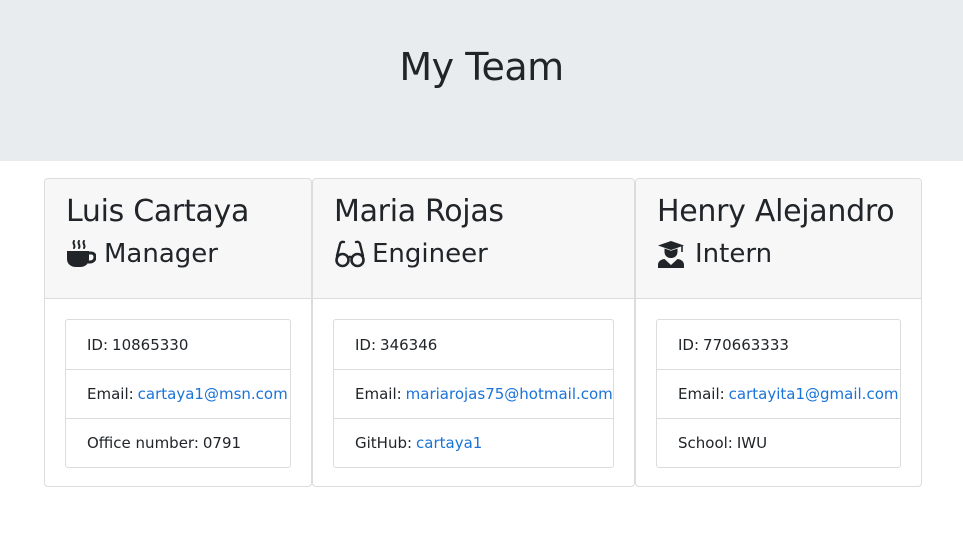 The width and height of the screenshot is (963, 542). I want to click on office-number-row: Office number: 0791, so click(178, 442).